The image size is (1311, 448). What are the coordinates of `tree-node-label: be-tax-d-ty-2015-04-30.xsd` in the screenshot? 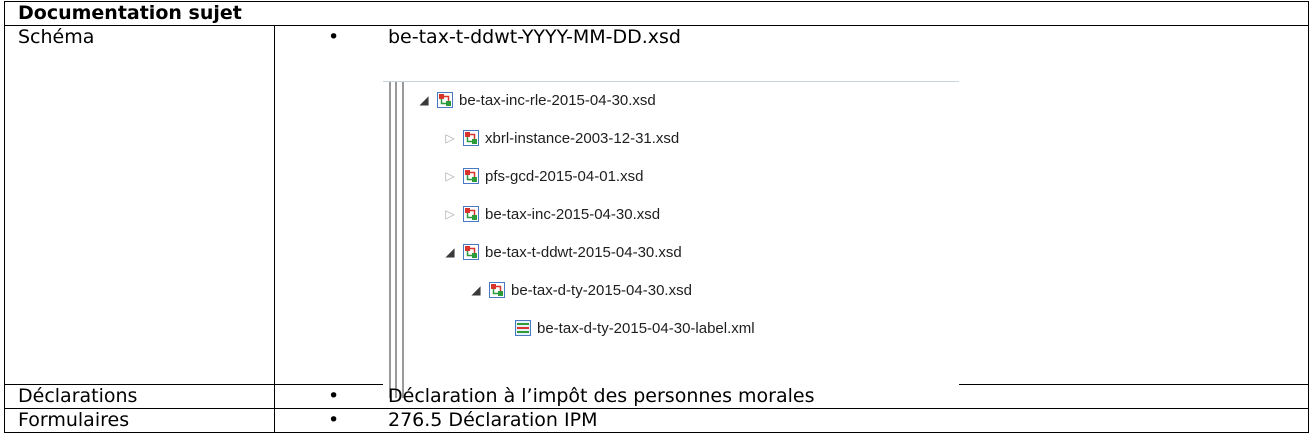 It's located at (601, 290).